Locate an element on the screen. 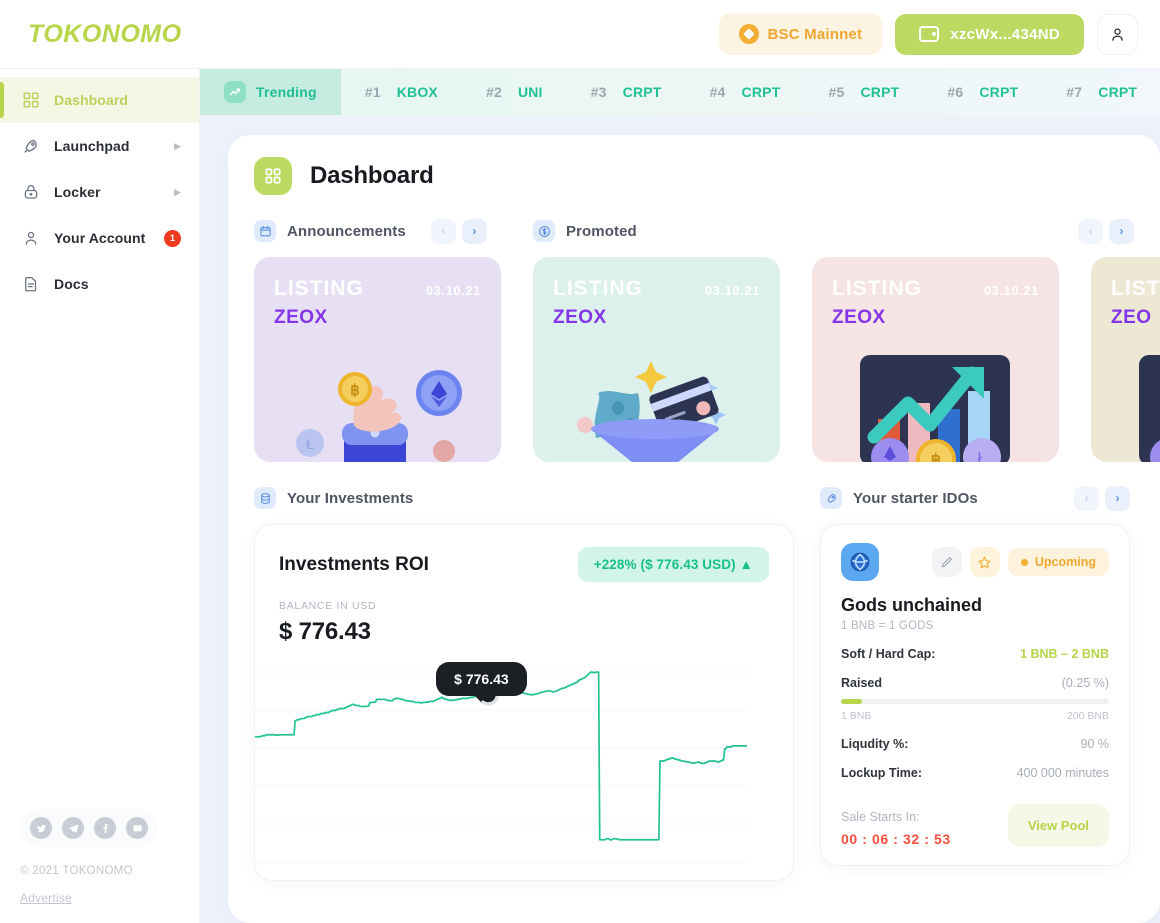  announcements-next-button: › is located at coordinates (474, 231).